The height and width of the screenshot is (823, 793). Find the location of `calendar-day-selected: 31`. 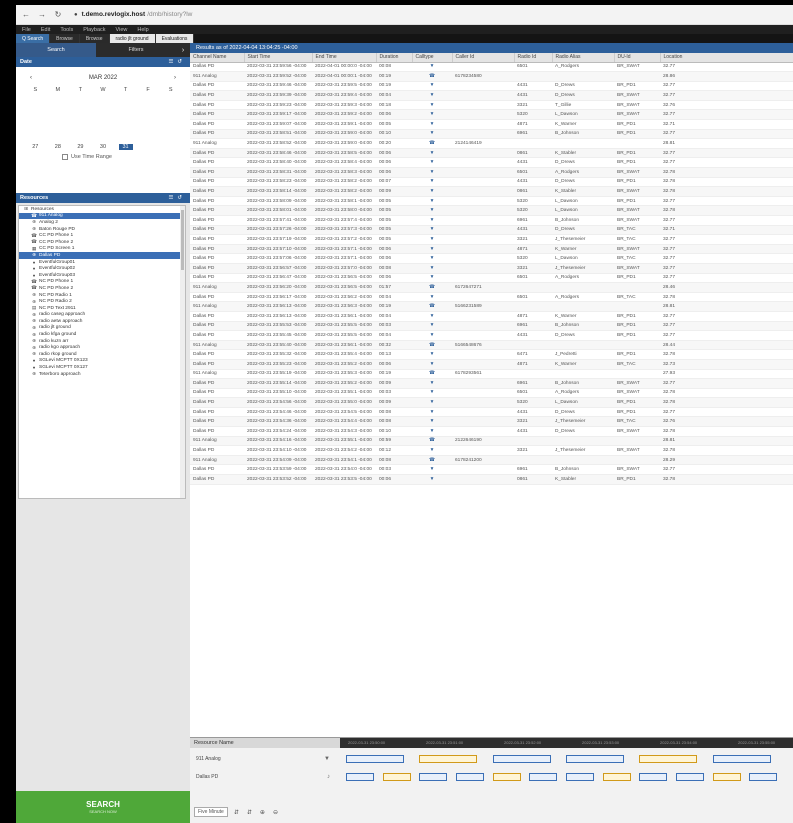

calendar-day-selected: 31 is located at coordinates (125, 147).